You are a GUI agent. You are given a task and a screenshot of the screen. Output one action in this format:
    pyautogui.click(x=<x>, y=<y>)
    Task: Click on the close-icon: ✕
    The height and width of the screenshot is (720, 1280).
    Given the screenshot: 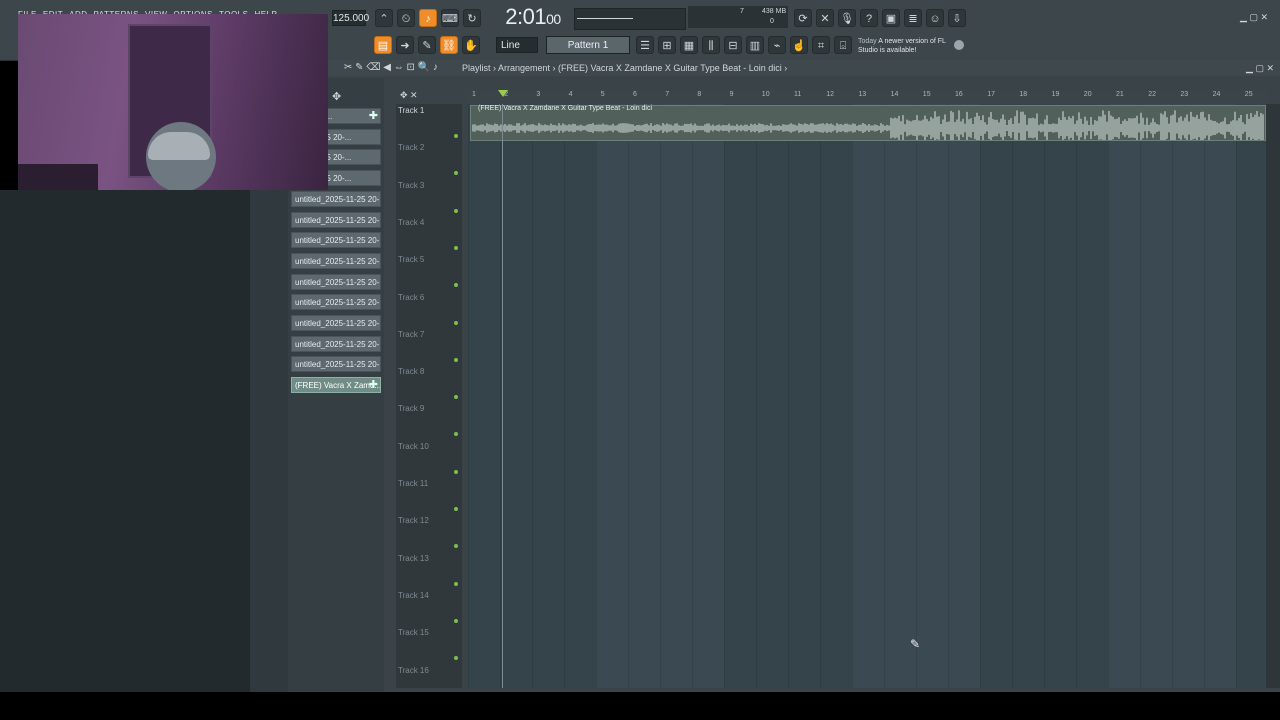 What is the action you would take?
    pyautogui.click(x=1264, y=17)
    